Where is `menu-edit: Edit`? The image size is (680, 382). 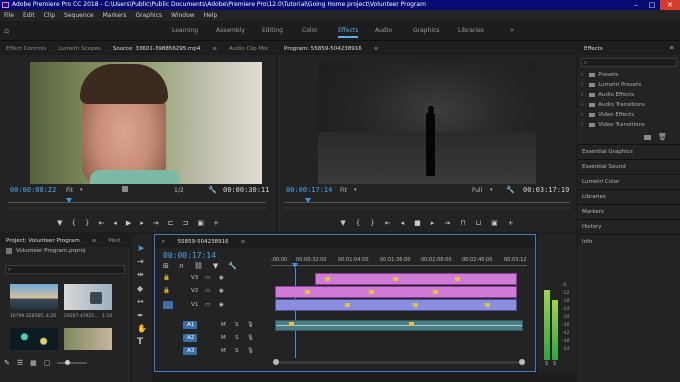 menu-edit: Edit is located at coordinates (29, 15).